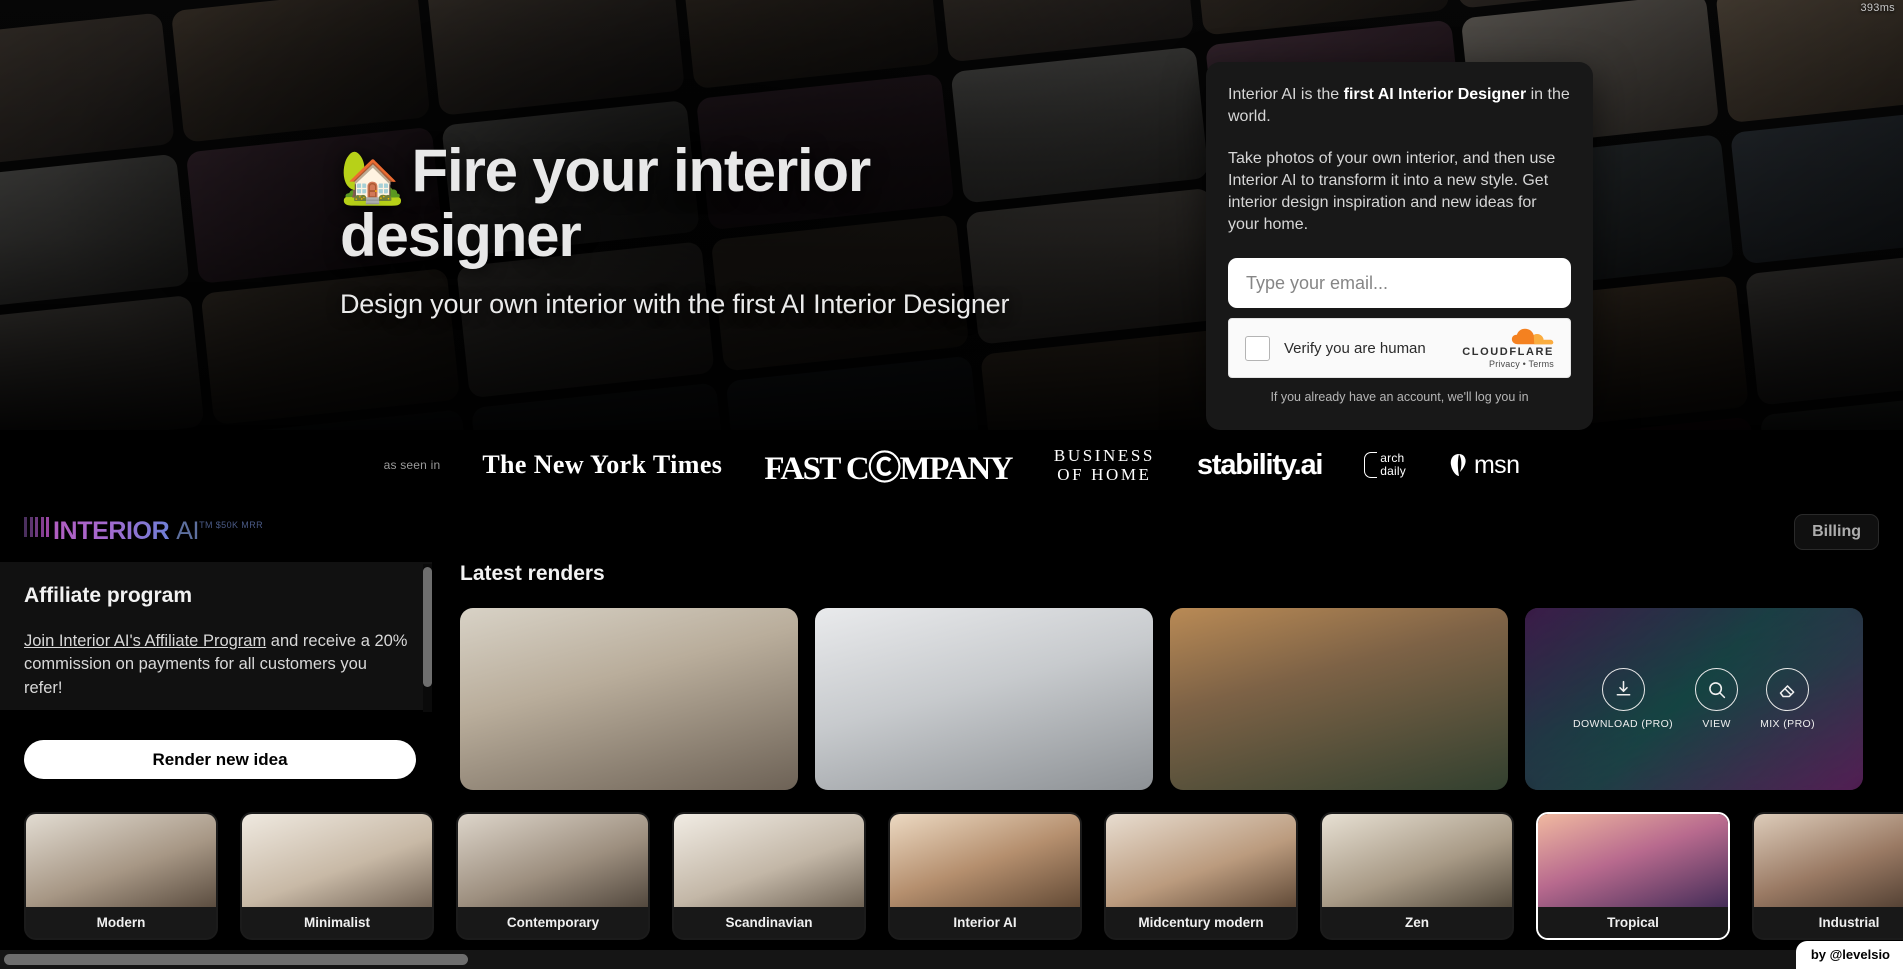  Describe the element at coordinates (1104, 474) in the screenshot. I see `logo-boh-line-2: OF HOME` at that location.